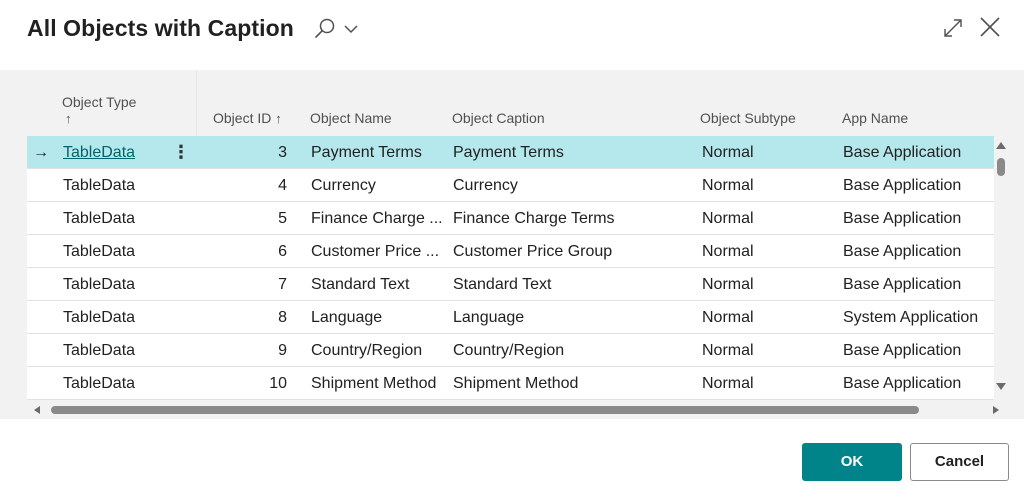 This screenshot has height=498, width=1024. What do you see at coordinates (366, 152) in the screenshot?
I see `object-name-cell: Payment Terms` at bounding box center [366, 152].